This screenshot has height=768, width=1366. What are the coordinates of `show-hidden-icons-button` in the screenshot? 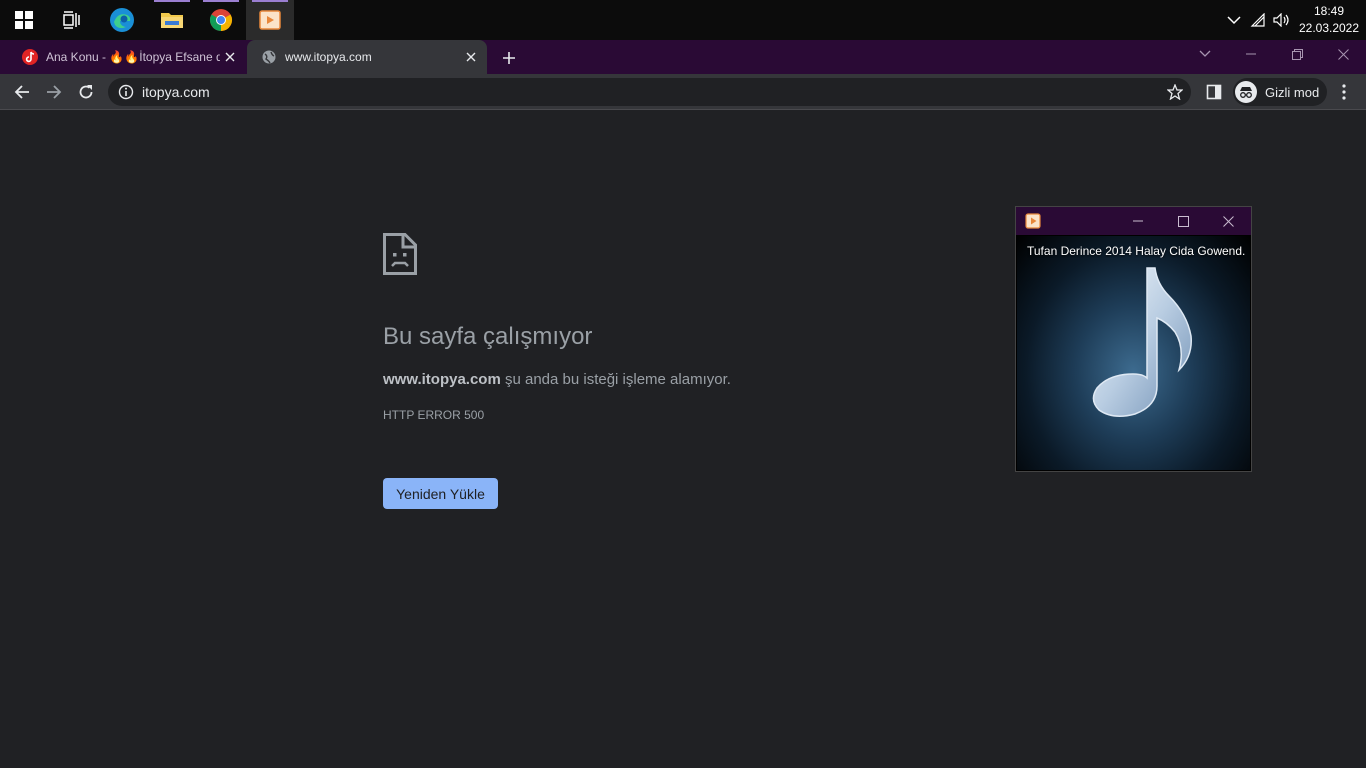 It's located at (1234, 20).